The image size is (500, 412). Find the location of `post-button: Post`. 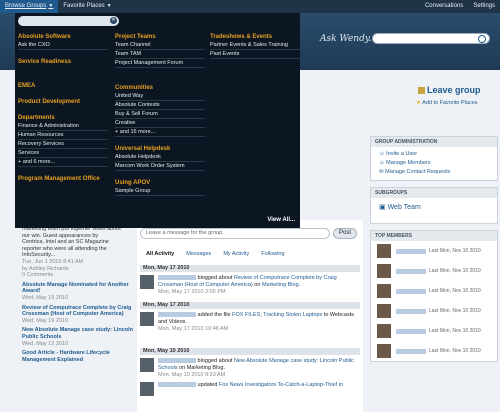

post-button: Post is located at coordinates (345, 233).